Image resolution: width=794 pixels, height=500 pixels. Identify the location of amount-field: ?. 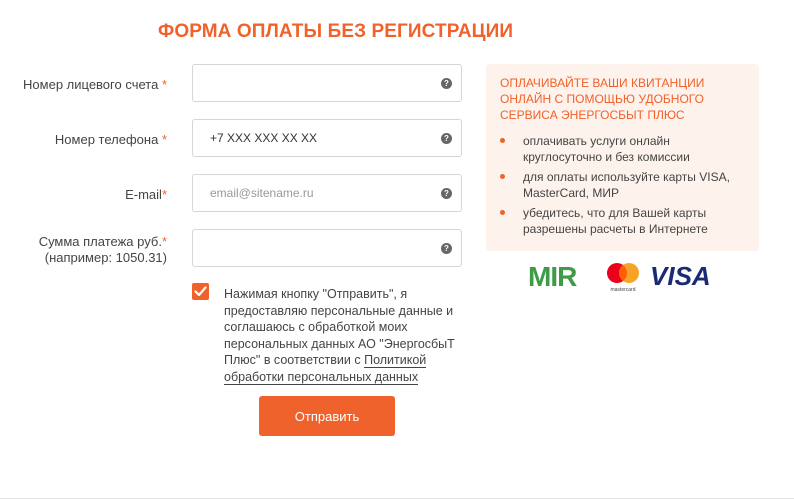
(327, 248).